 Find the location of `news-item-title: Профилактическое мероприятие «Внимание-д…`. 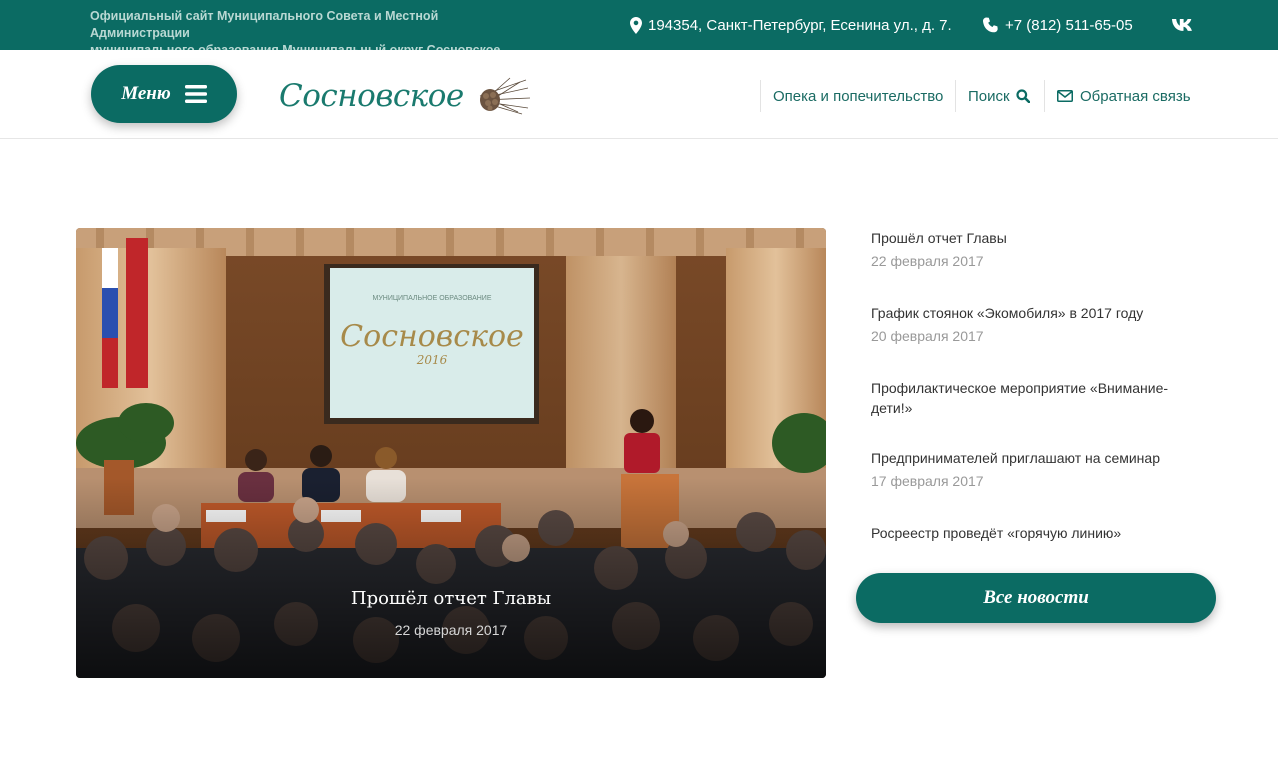

news-item-title: Профилактическое мероприятие «Внимание-д… is located at coordinates (1026, 398).